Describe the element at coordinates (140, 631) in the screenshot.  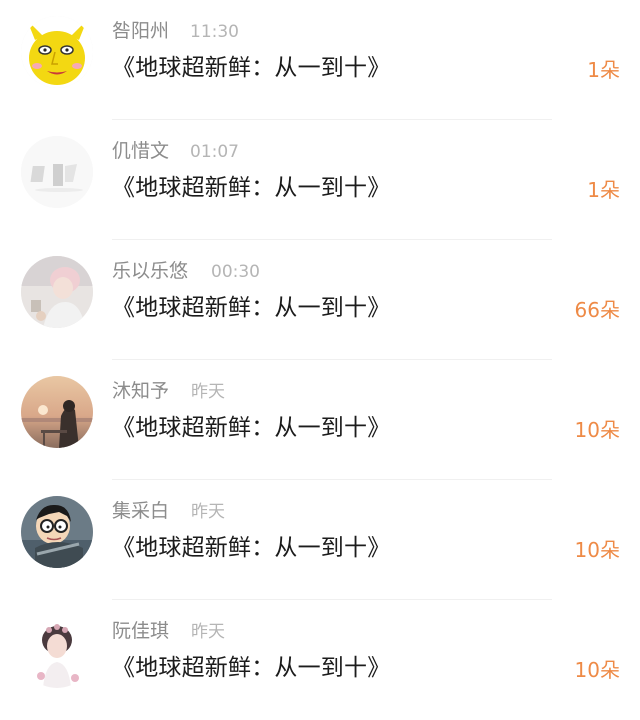
I see `user-name: 阮佳琪` at that location.